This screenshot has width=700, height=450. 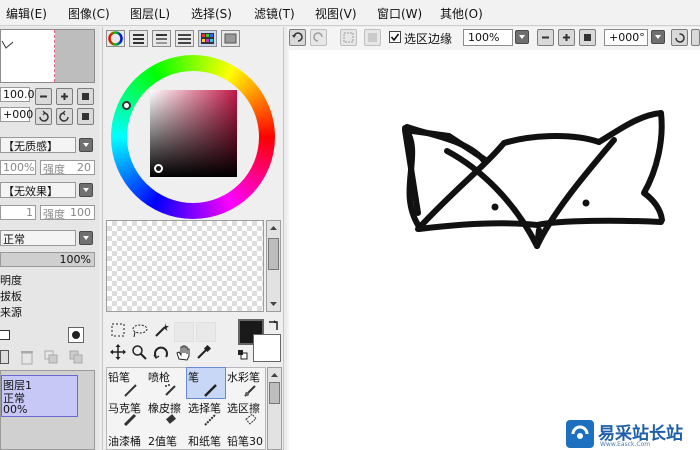 I want to click on hand-icon, so click(x=183, y=353).